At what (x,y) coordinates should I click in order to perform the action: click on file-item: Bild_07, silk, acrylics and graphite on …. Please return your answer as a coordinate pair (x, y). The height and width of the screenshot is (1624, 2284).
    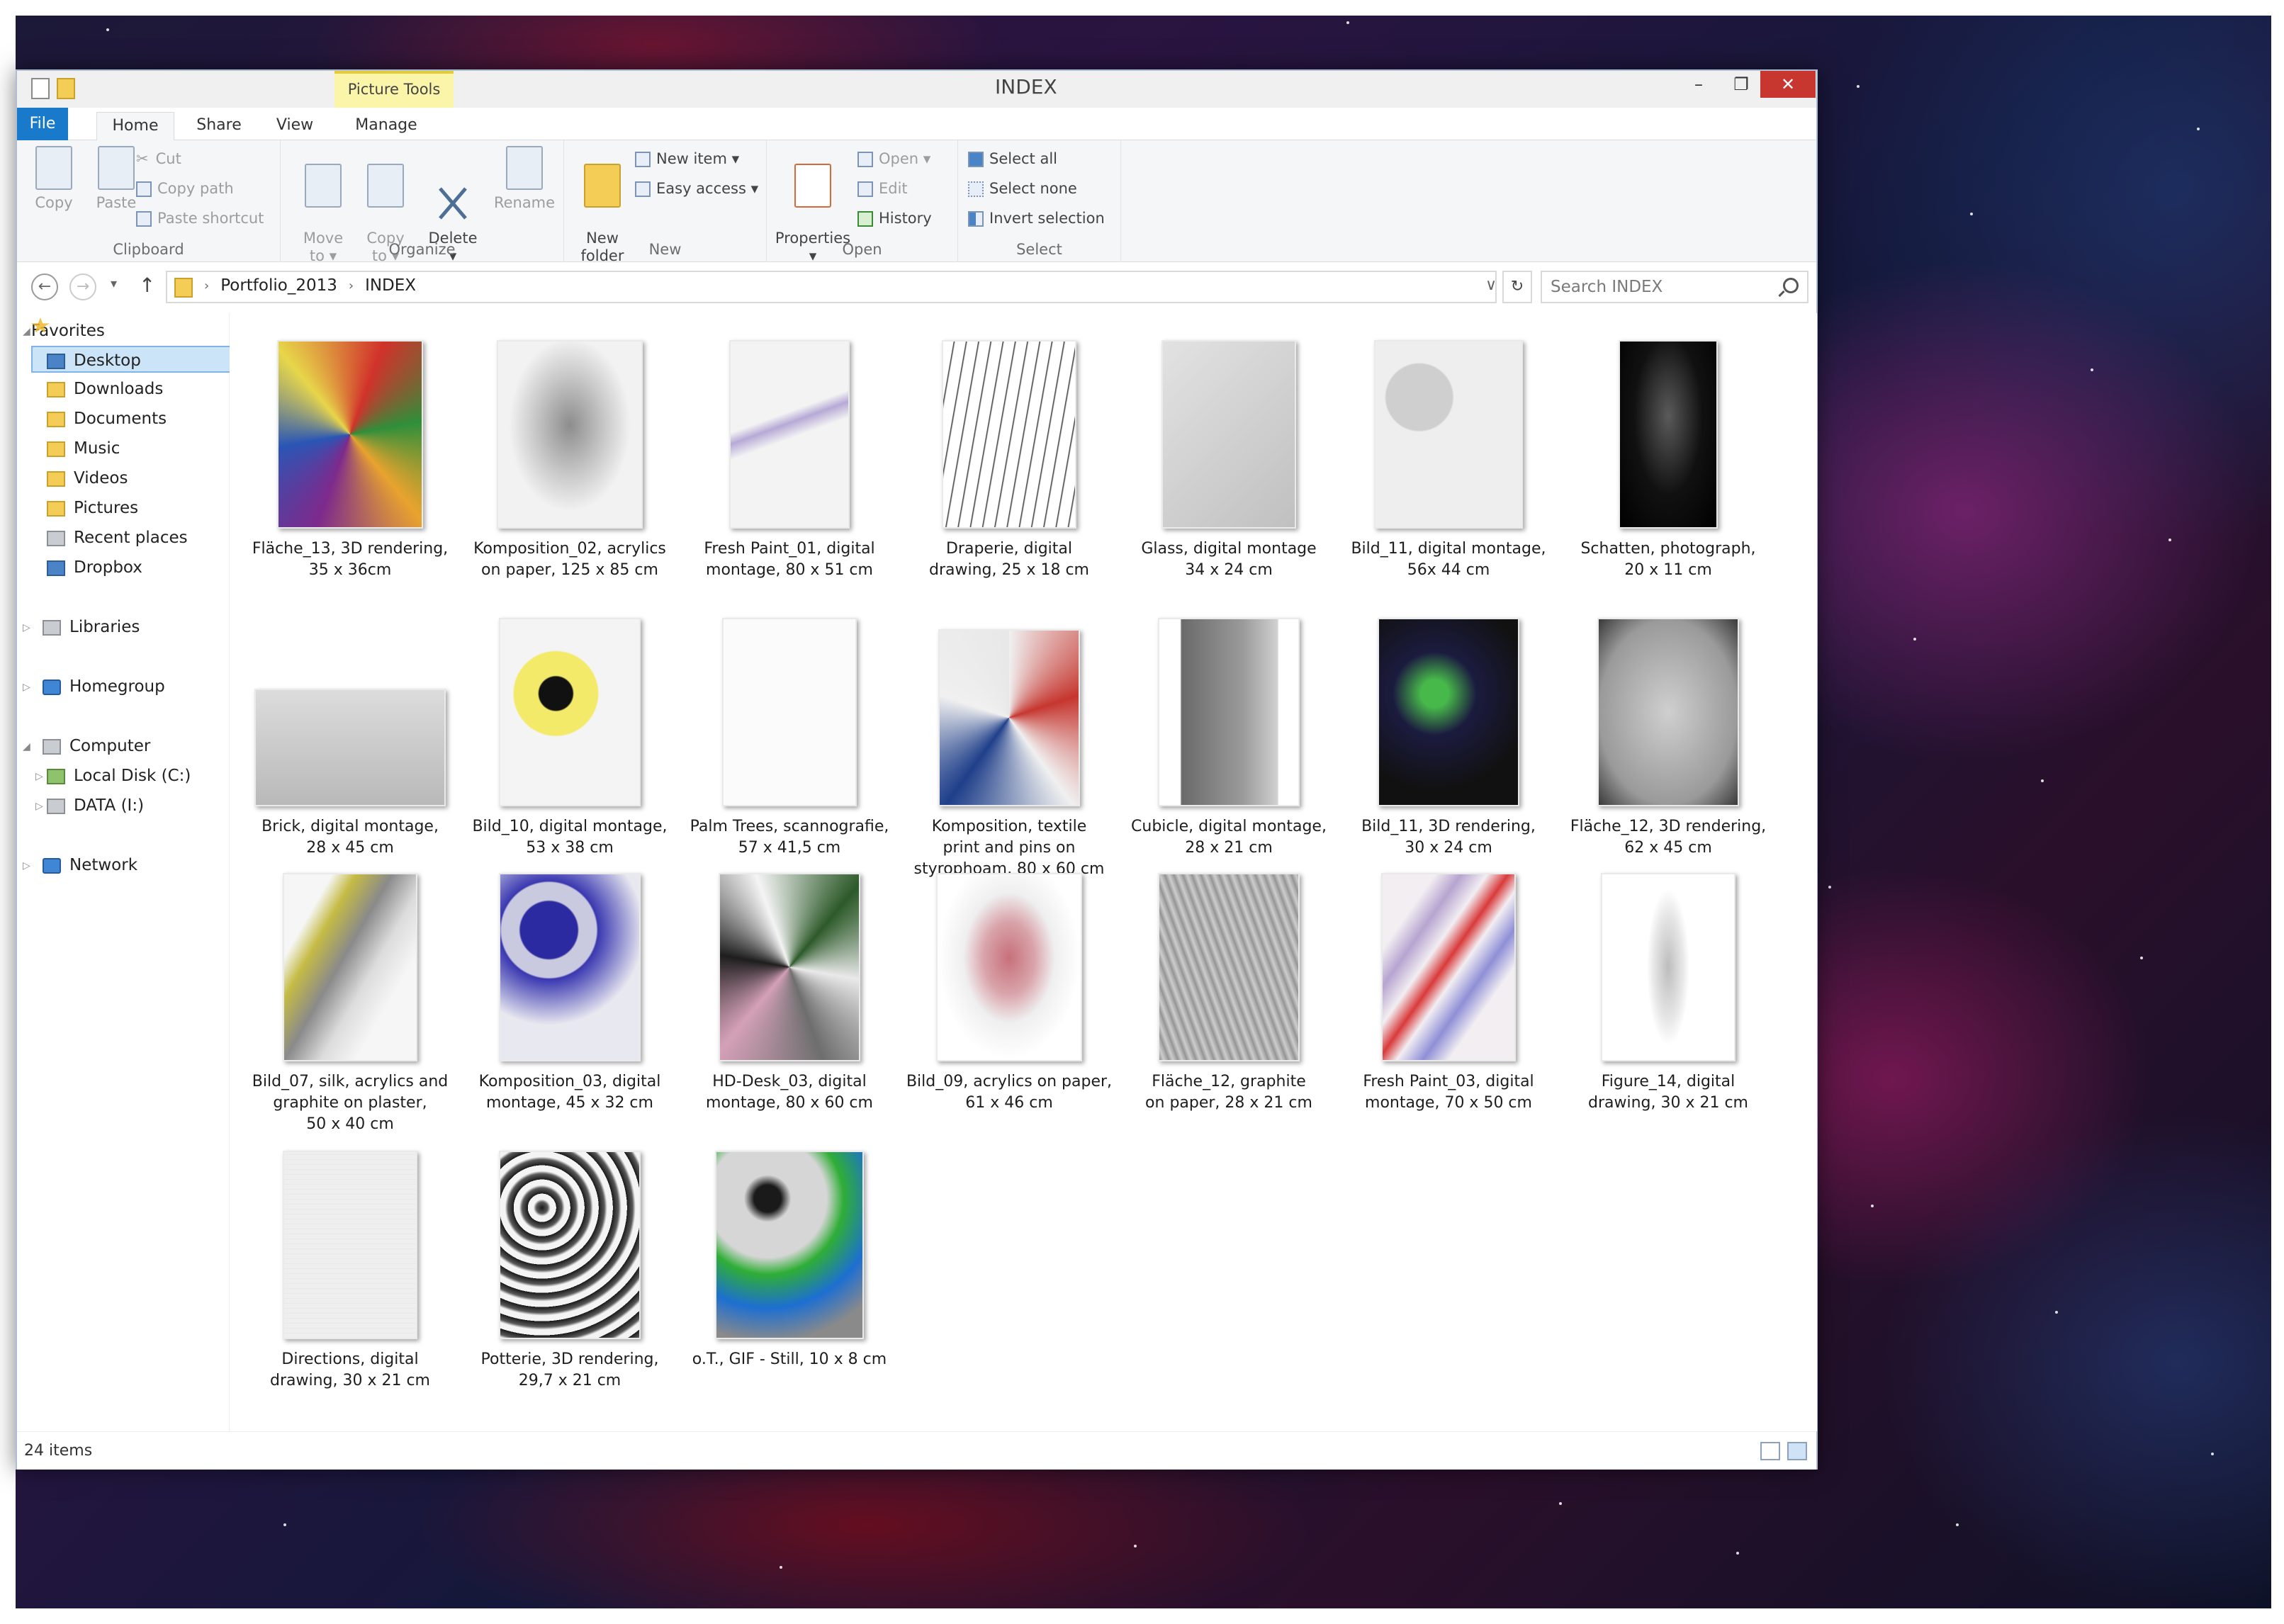
    Looking at the image, I should click on (350, 999).